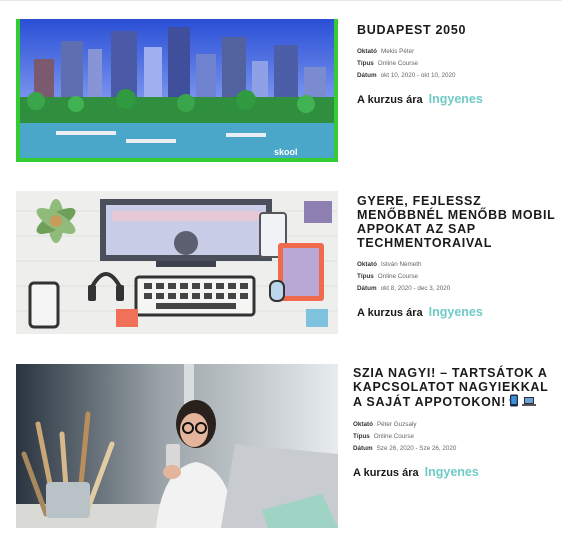 This screenshot has width=562, height=541. I want to click on top-divider, so click(281, 0).